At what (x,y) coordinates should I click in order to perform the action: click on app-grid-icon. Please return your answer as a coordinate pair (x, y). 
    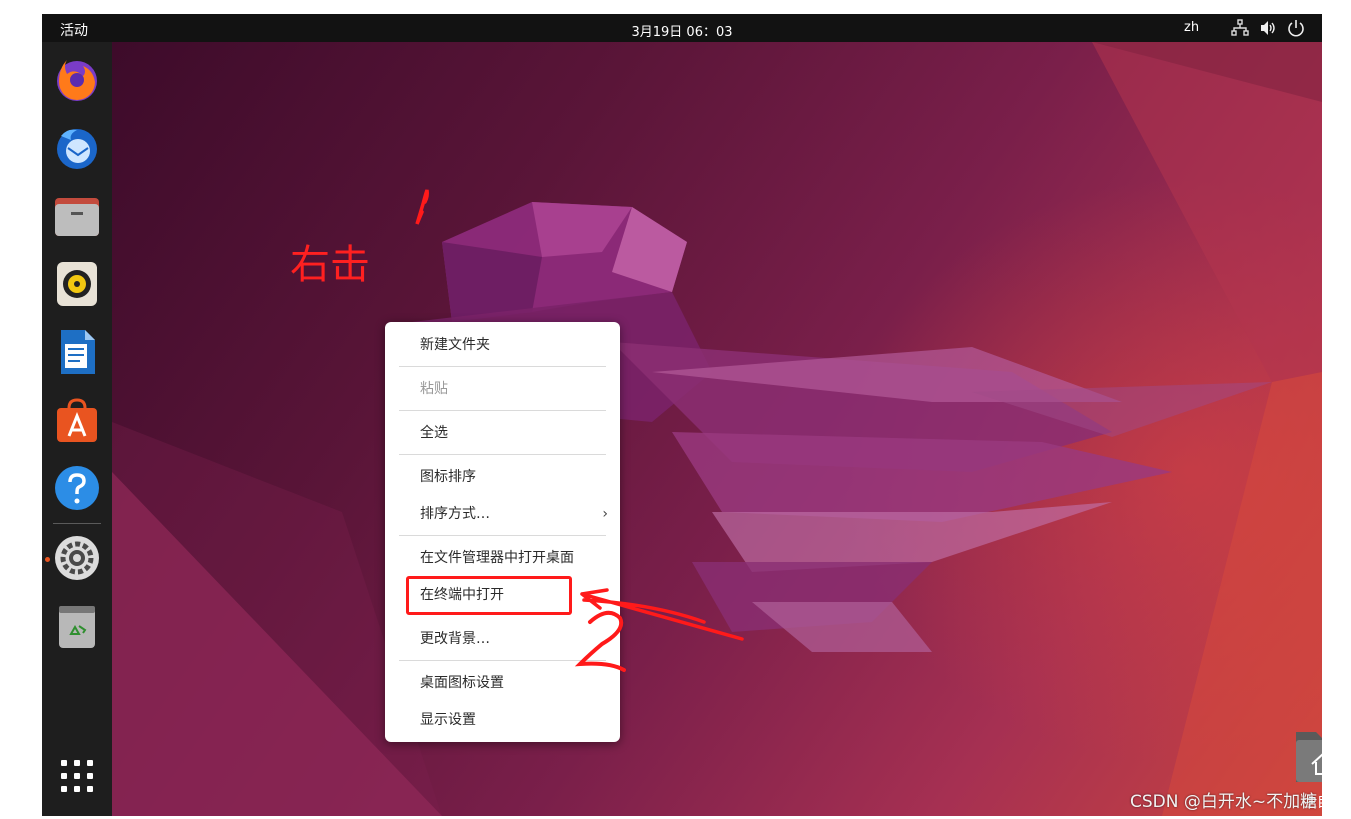
    Looking at the image, I should click on (77, 776).